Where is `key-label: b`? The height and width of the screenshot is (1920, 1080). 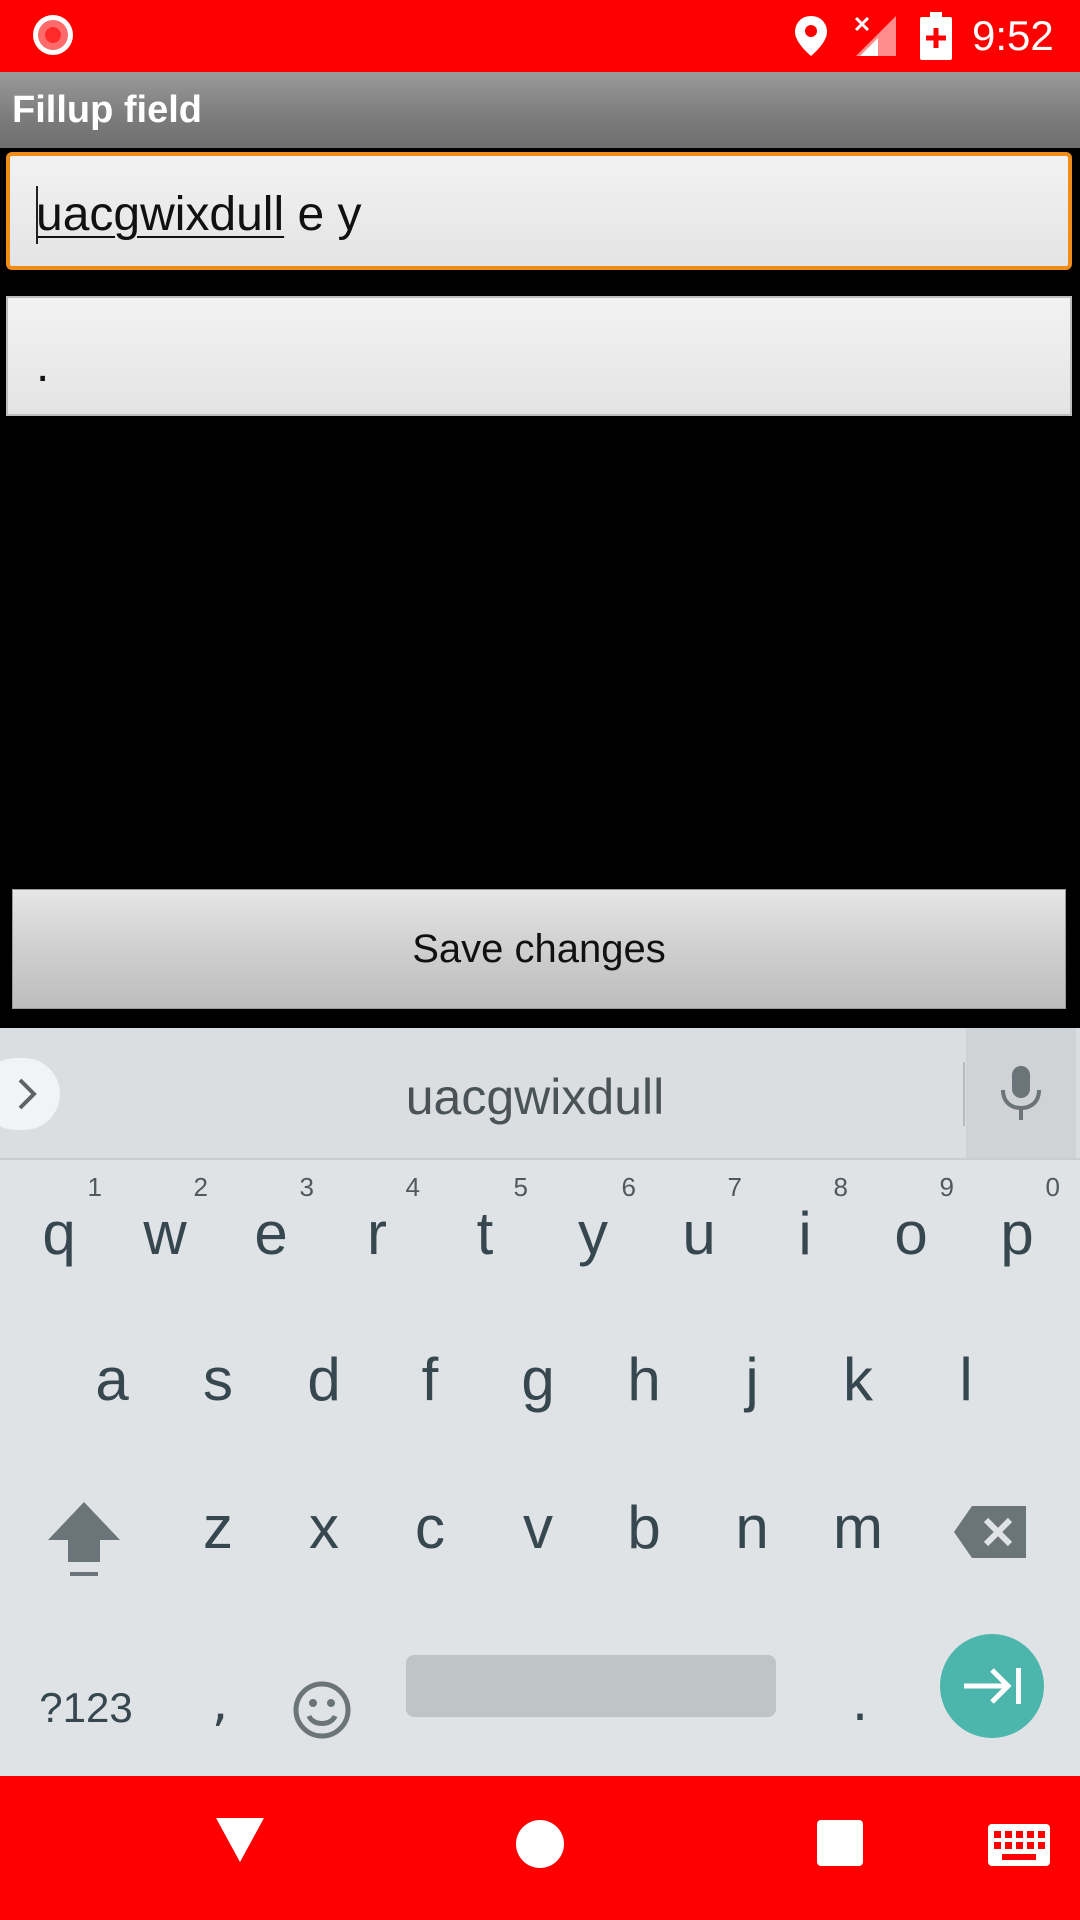
key-label: b is located at coordinates (644, 1527).